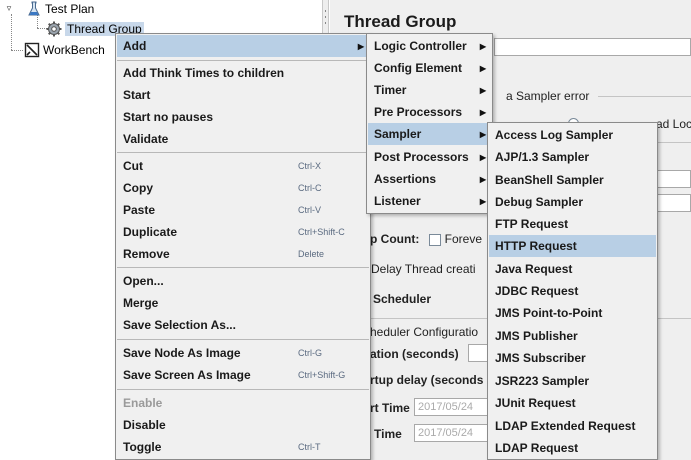 Image resolution: width=691 pixels, height=460 pixels. I want to click on menu-item-jms-publisher: JMS Publisher, so click(572, 336).